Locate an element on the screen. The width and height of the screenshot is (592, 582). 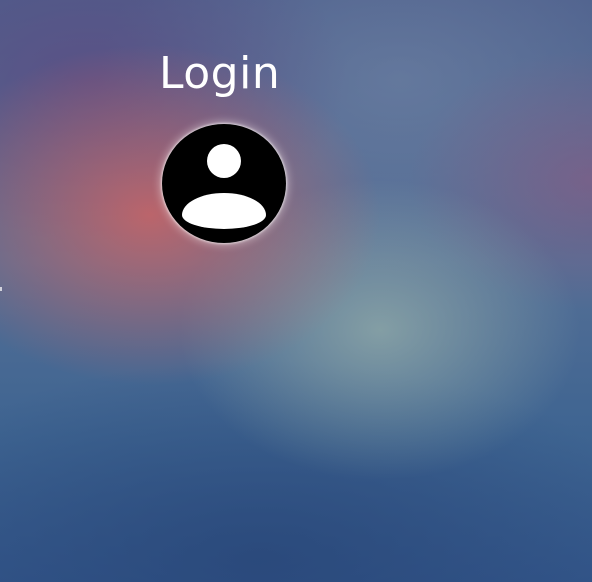
avatar-login-button is located at coordinates (224, 183).